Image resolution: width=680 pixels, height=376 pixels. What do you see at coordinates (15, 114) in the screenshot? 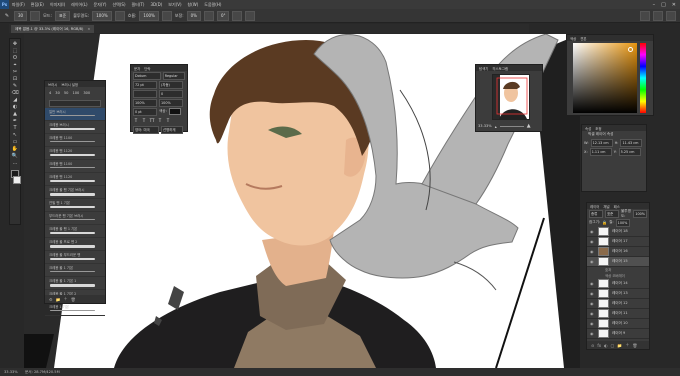
I see `sharpen-tool-icon: ▲` at bounding box center [15, 114].